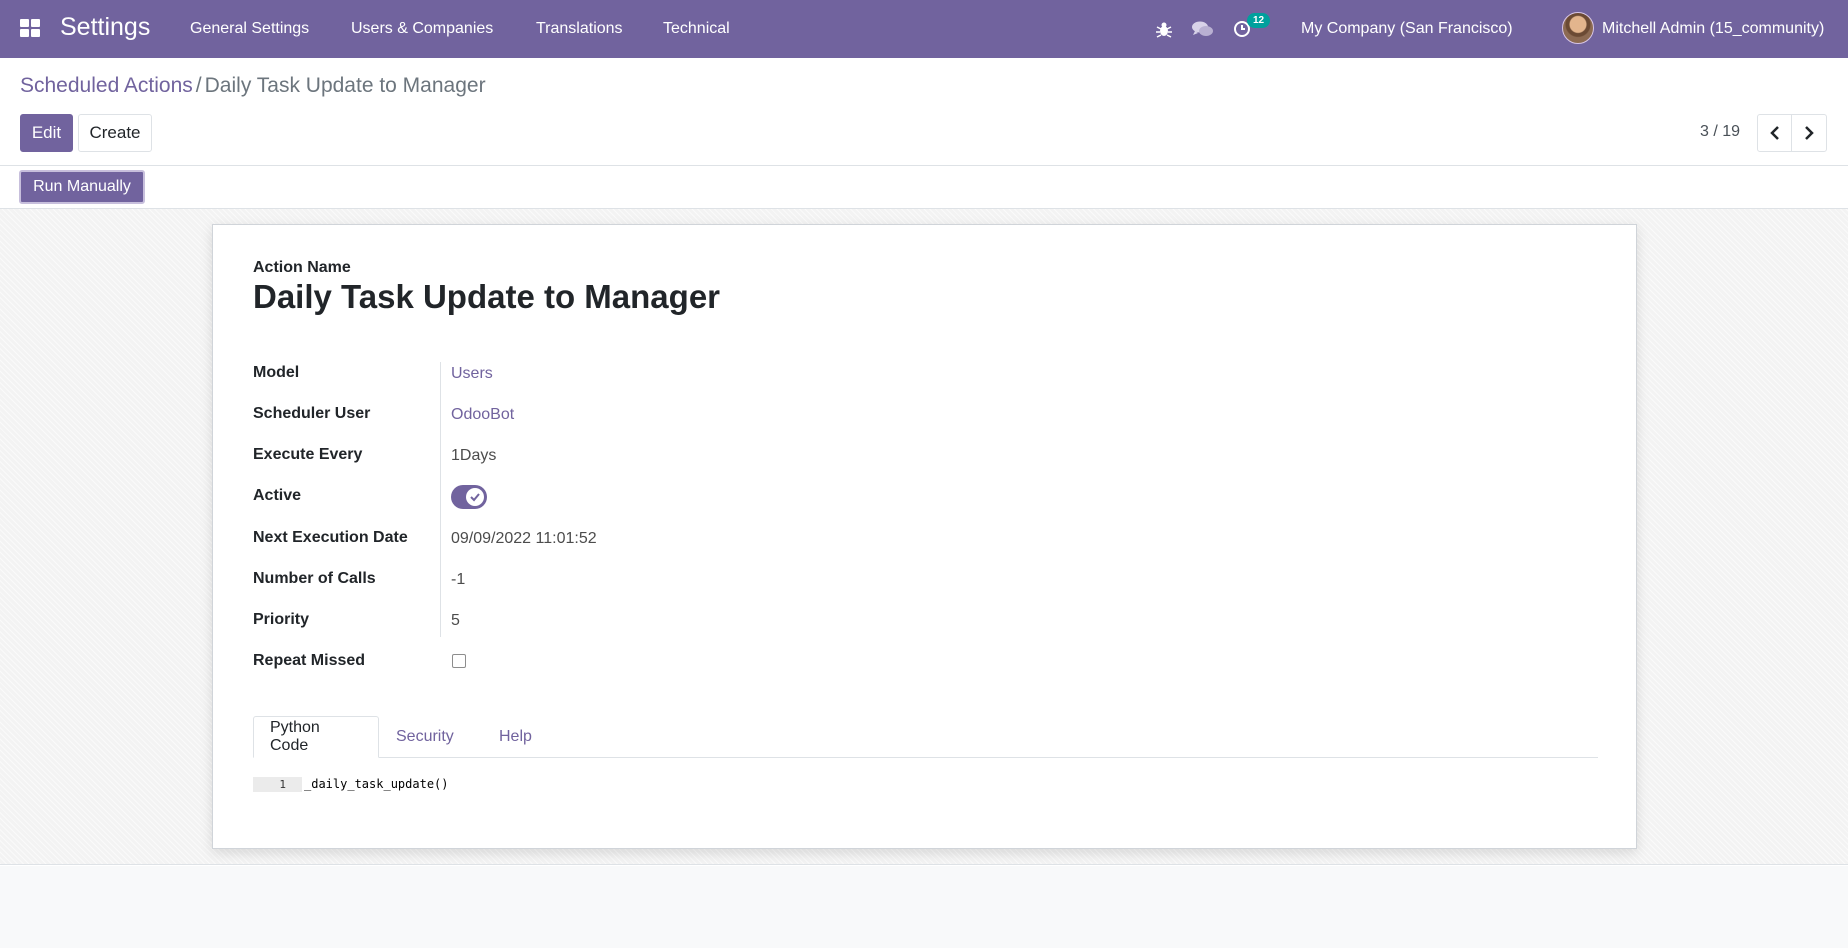 Image resolution: width=1848 pixels, height=948 pixels. What do you see at coordinates (472, 374) in the screenshot?
I see `field-value-model: Users` at bounding box center [472, 374].